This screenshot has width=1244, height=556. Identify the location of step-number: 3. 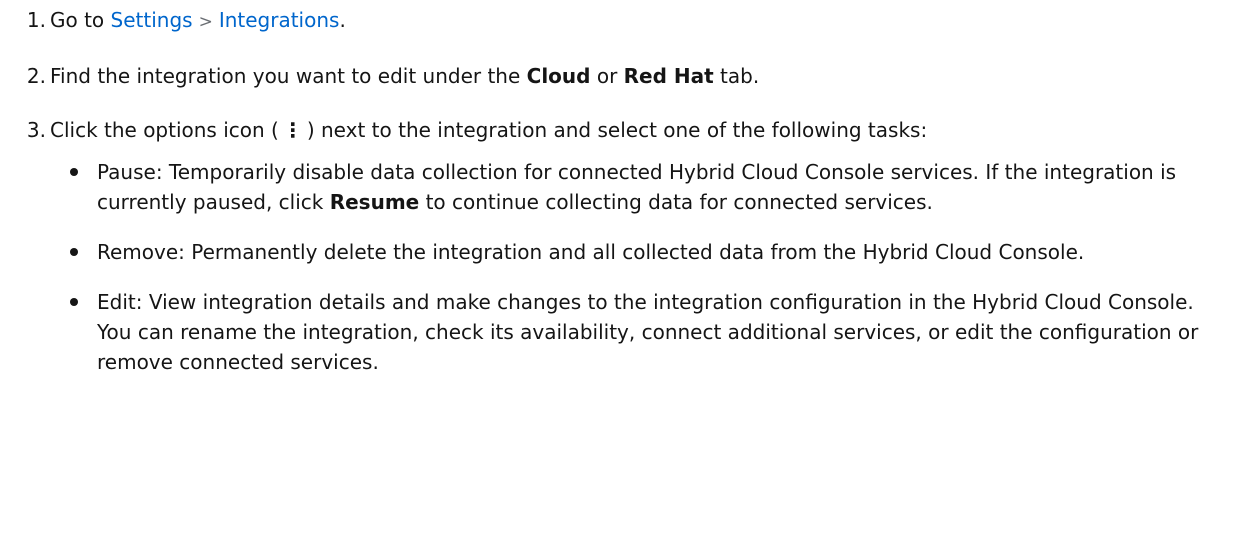
(24, 130).